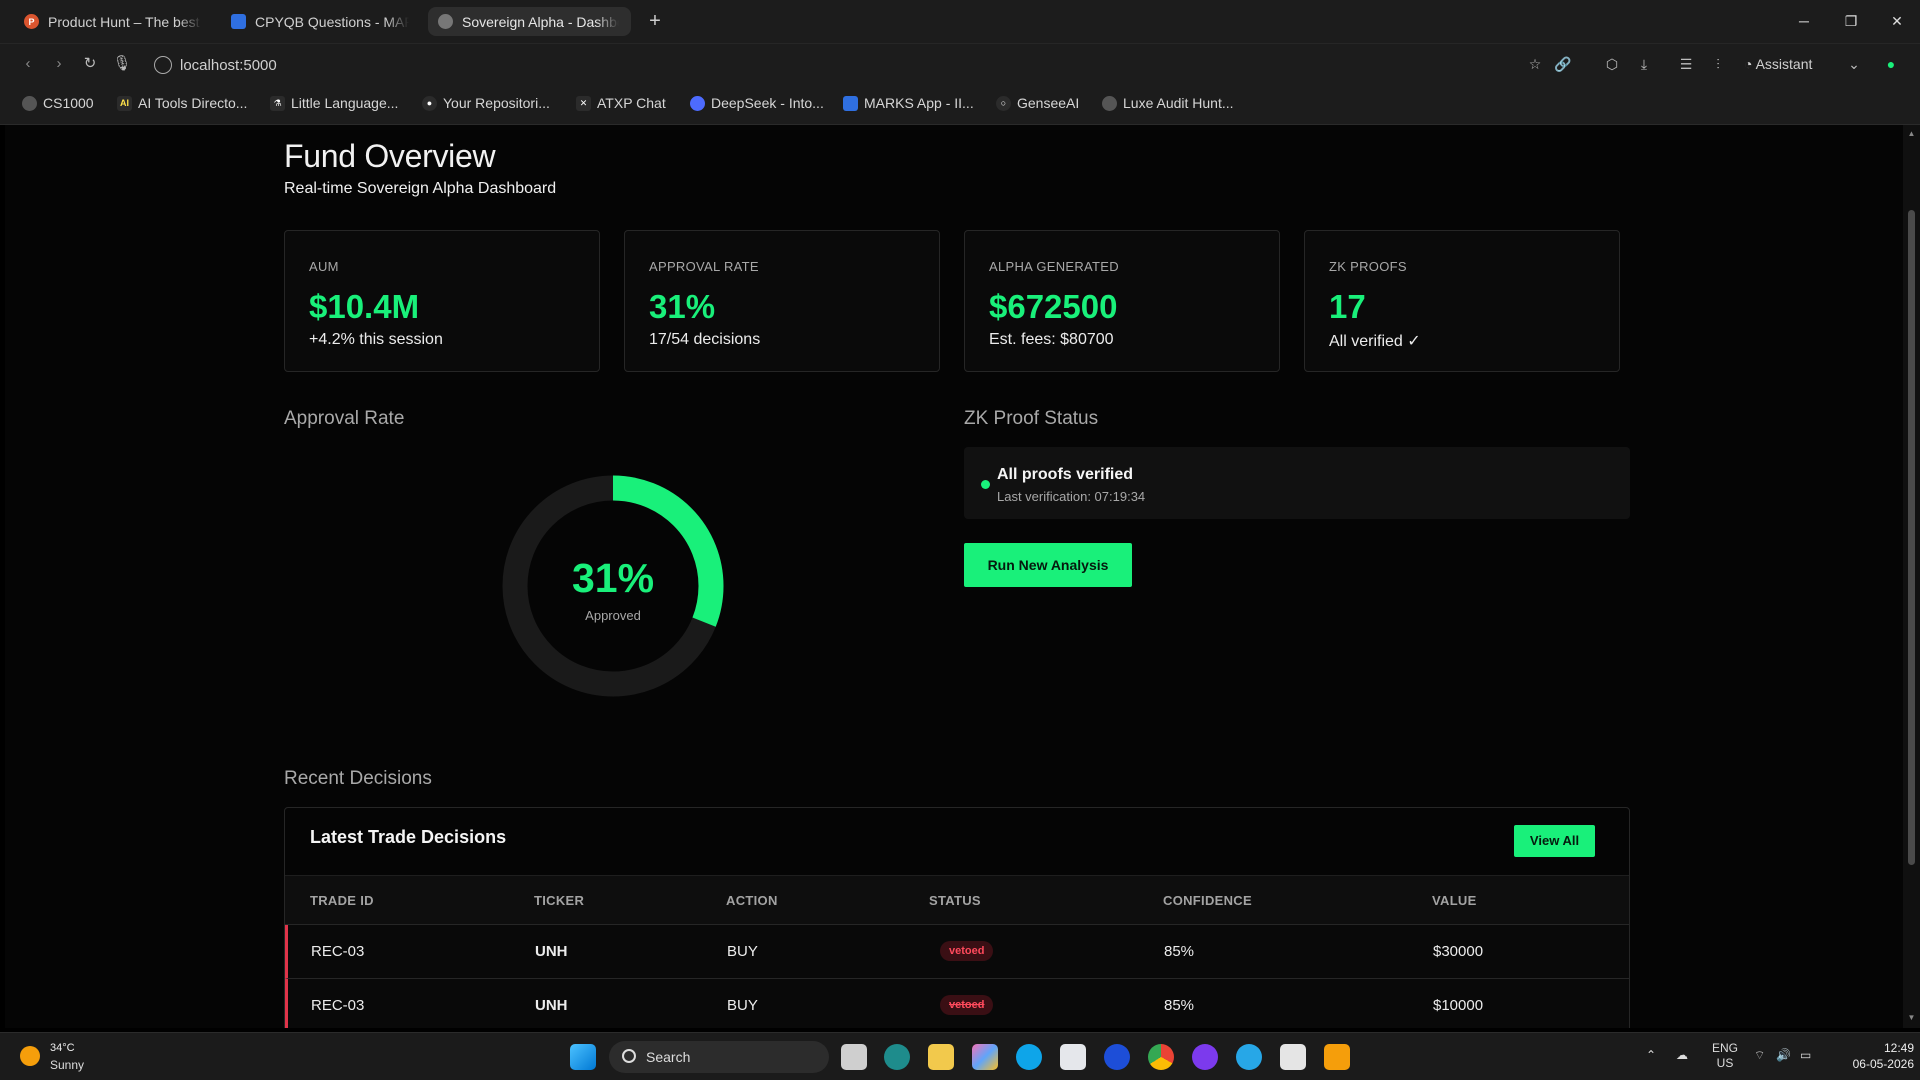  What do you see at coordinates (59, 64) in the screenshot?
I see `forward-icon: ›` at bounding box center [59, 64].